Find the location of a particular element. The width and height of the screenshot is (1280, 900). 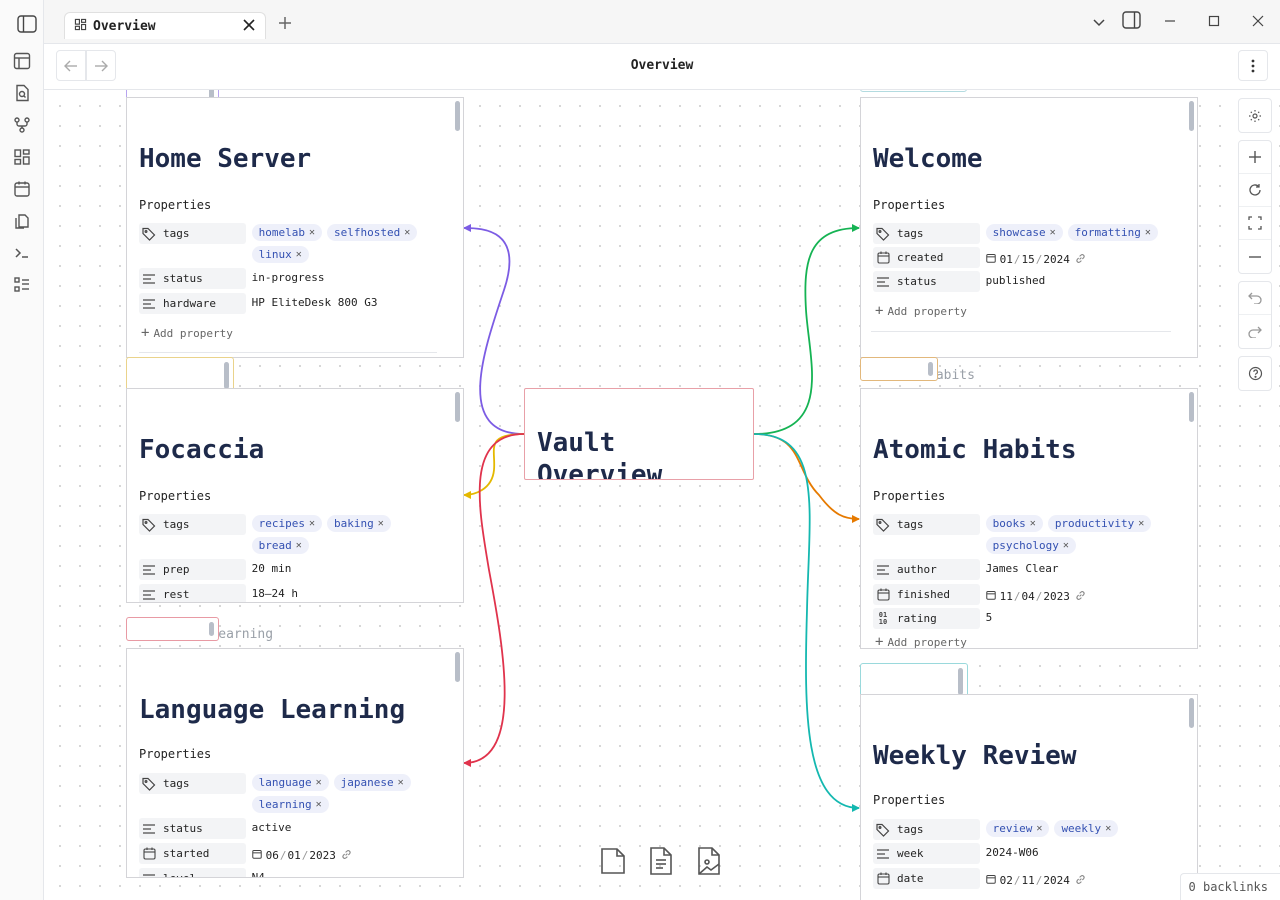

property-key: created is located at coordinates (926, 257).